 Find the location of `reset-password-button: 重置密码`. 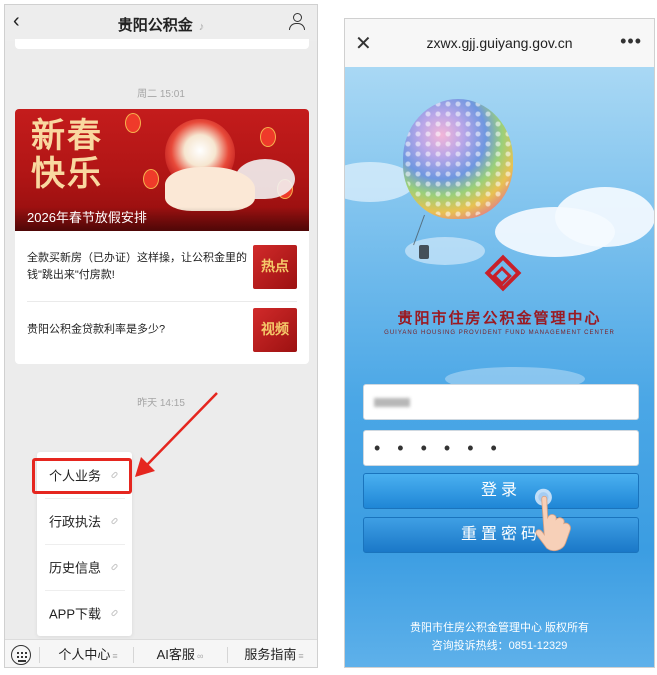

reset-password-button: 重置密码 is located at coordinates (501, 535).